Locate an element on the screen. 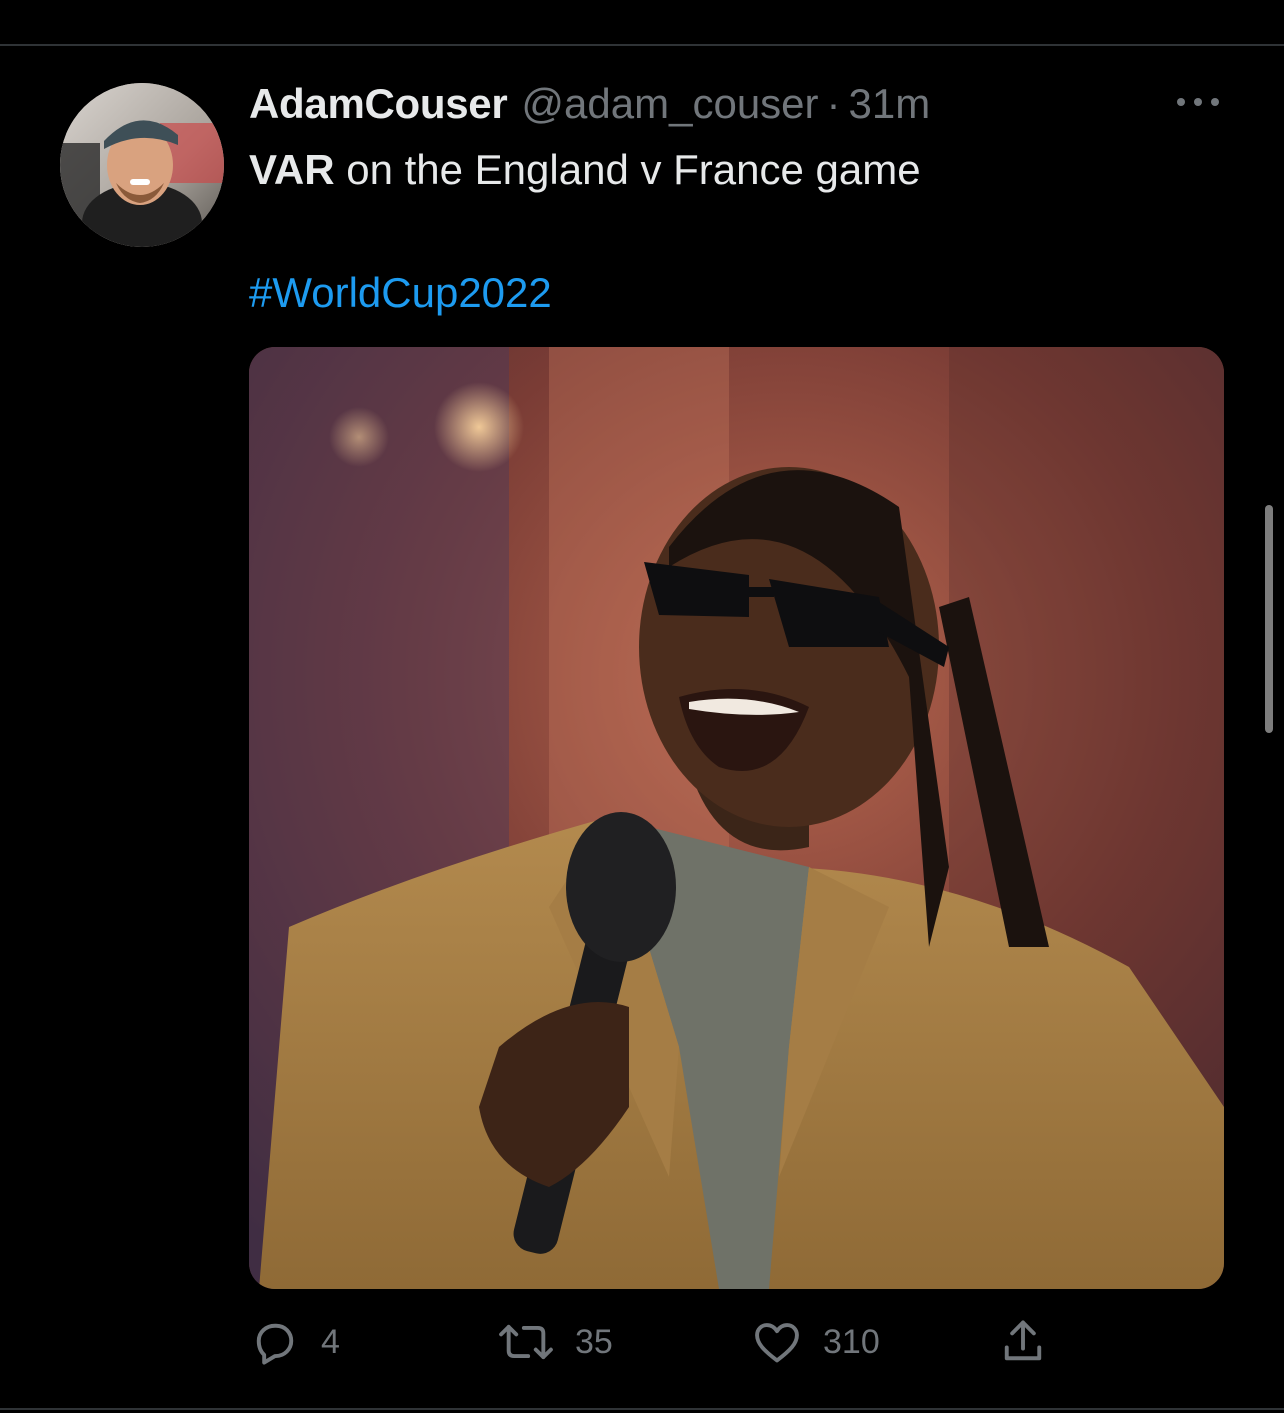 The height and width of the screenshot is (1413, 1284). reply-count: 4 is located at coordinates (330, 1341).